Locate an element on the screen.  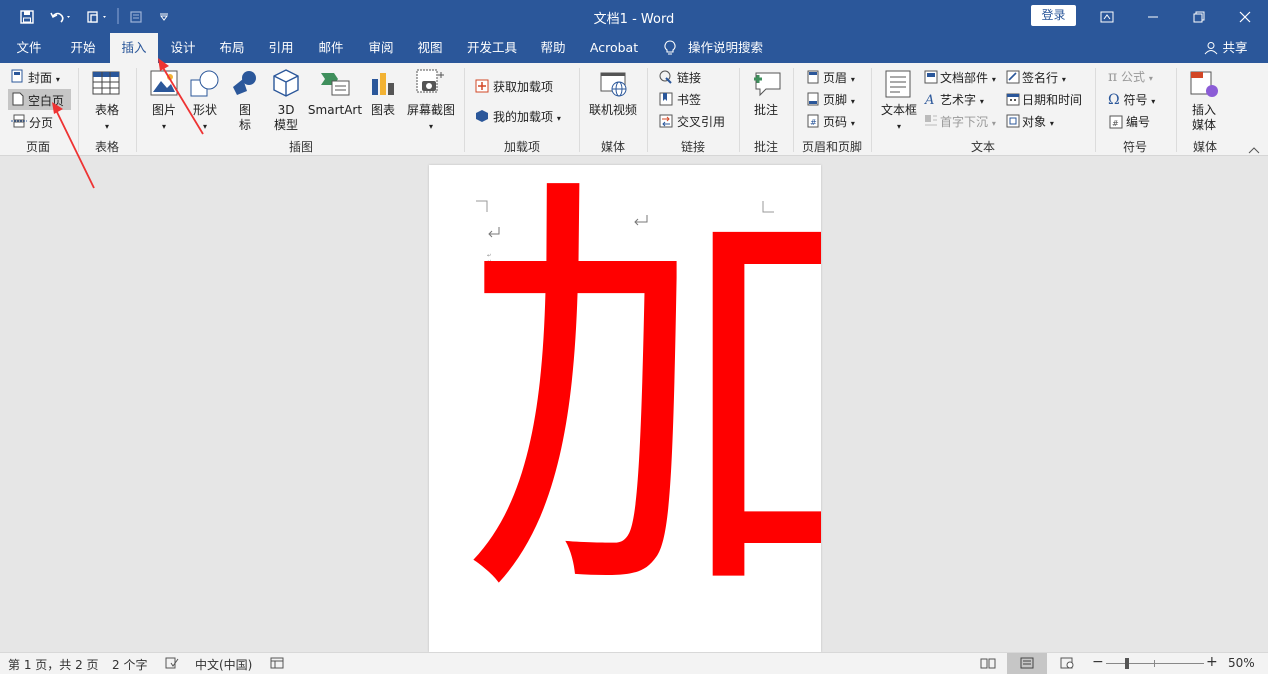
proofing-icon is located at coordinates (172, 664).